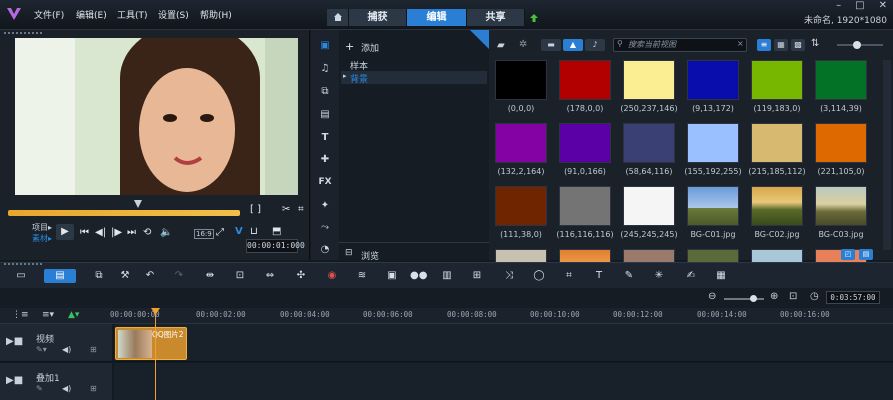 The width and height of the screenshot is (893, 400). What do you see at coordinates (649, 86) in the screenshot?
I see `library-item: (250,237,146)` at bounding box center [649, 86].